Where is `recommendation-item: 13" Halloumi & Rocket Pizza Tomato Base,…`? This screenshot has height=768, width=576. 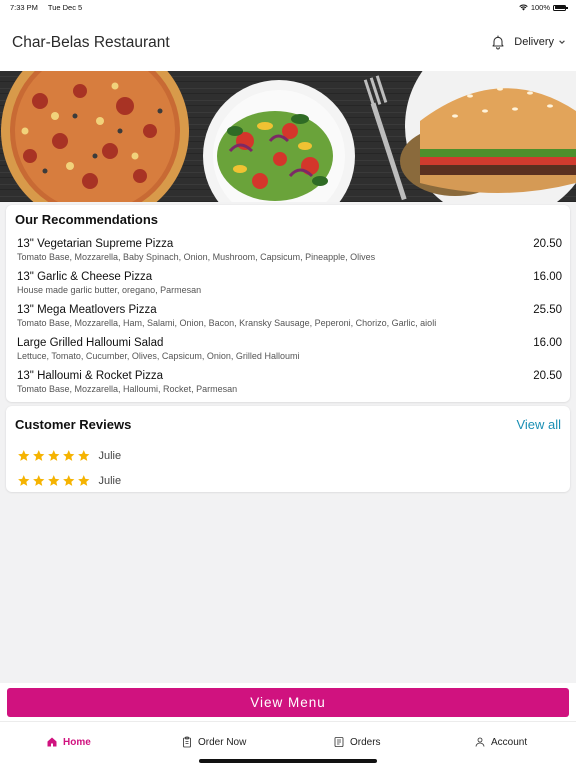 recommendation-item: 13" Halloumi & Rocket Pizza Tomato Base,… is located at coordinates (289, 385).